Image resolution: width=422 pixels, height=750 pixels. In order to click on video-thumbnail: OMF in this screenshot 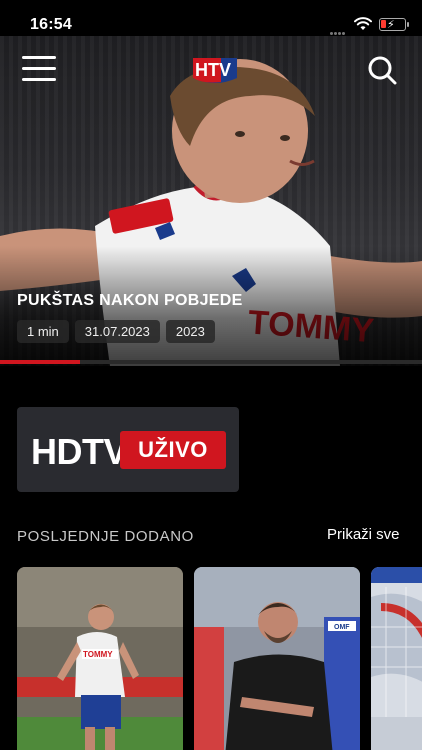, I will do `click(277, 658)`.